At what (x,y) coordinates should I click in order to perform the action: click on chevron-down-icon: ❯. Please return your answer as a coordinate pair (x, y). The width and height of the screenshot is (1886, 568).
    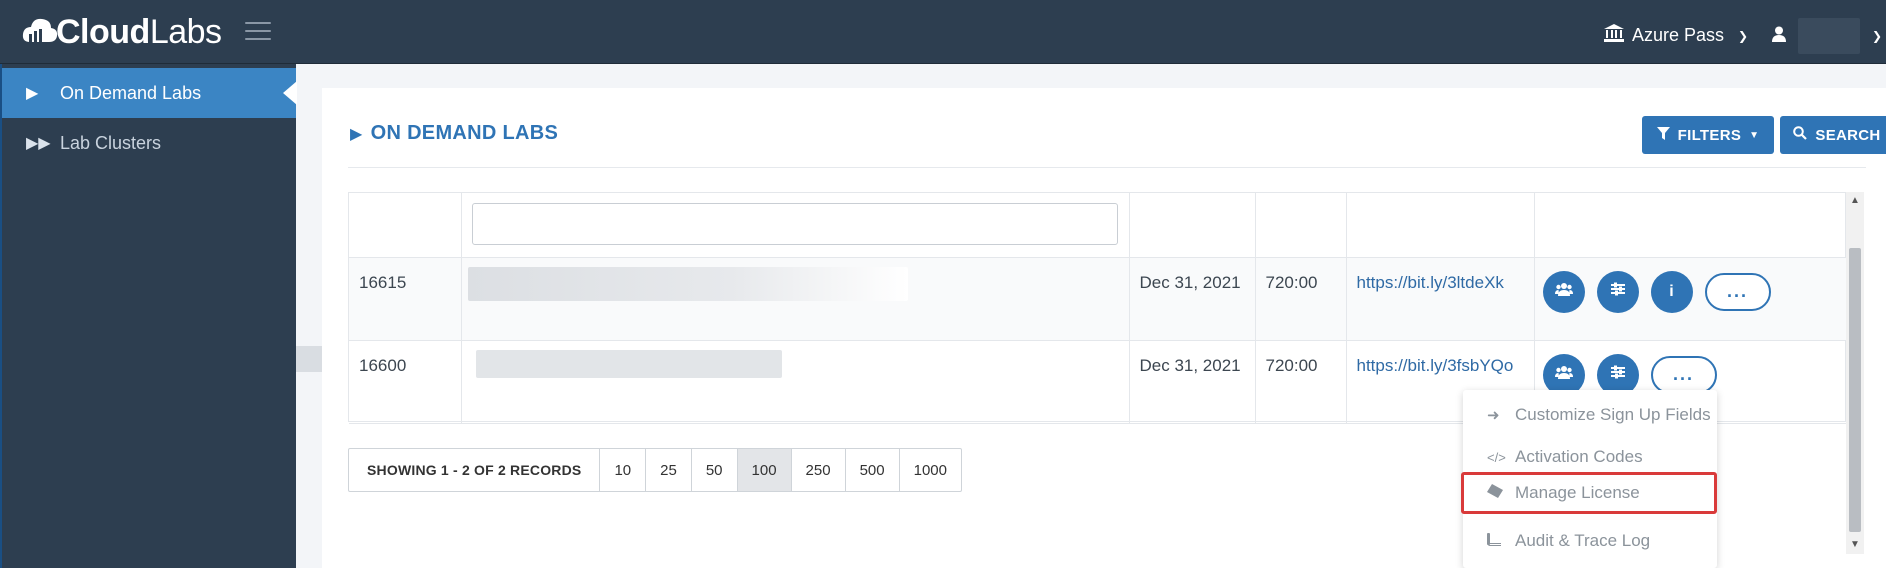
    Looking at the image, I should click on (1743, 35).